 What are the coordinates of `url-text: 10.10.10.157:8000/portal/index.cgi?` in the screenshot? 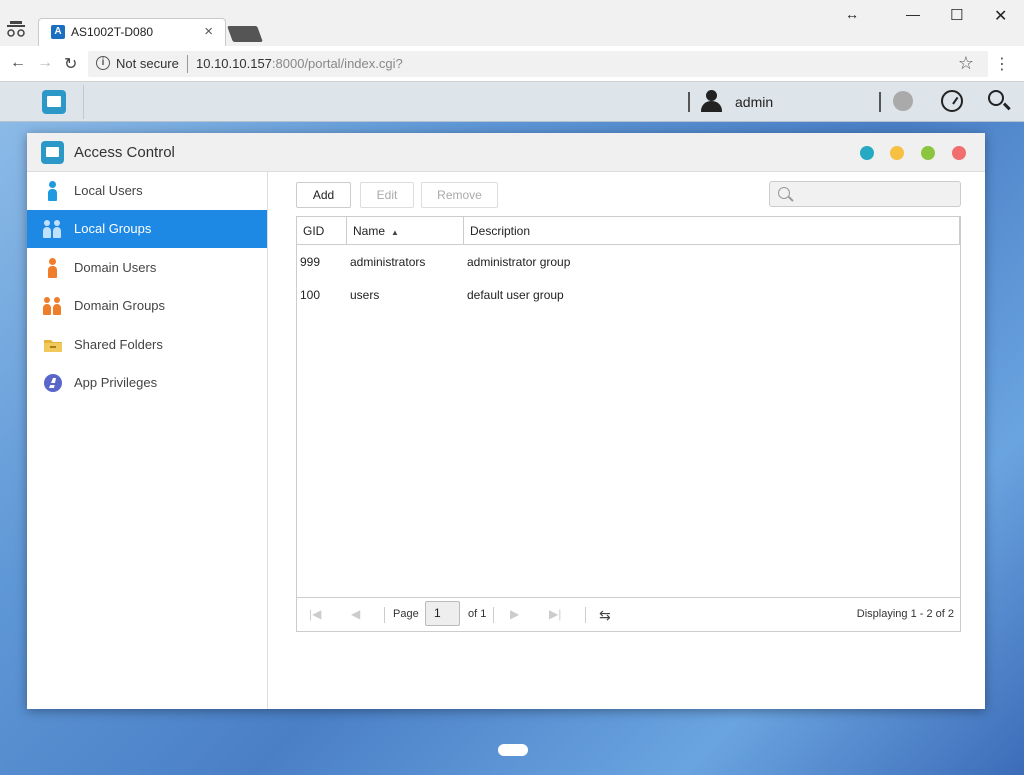 It's located at (299, 63).